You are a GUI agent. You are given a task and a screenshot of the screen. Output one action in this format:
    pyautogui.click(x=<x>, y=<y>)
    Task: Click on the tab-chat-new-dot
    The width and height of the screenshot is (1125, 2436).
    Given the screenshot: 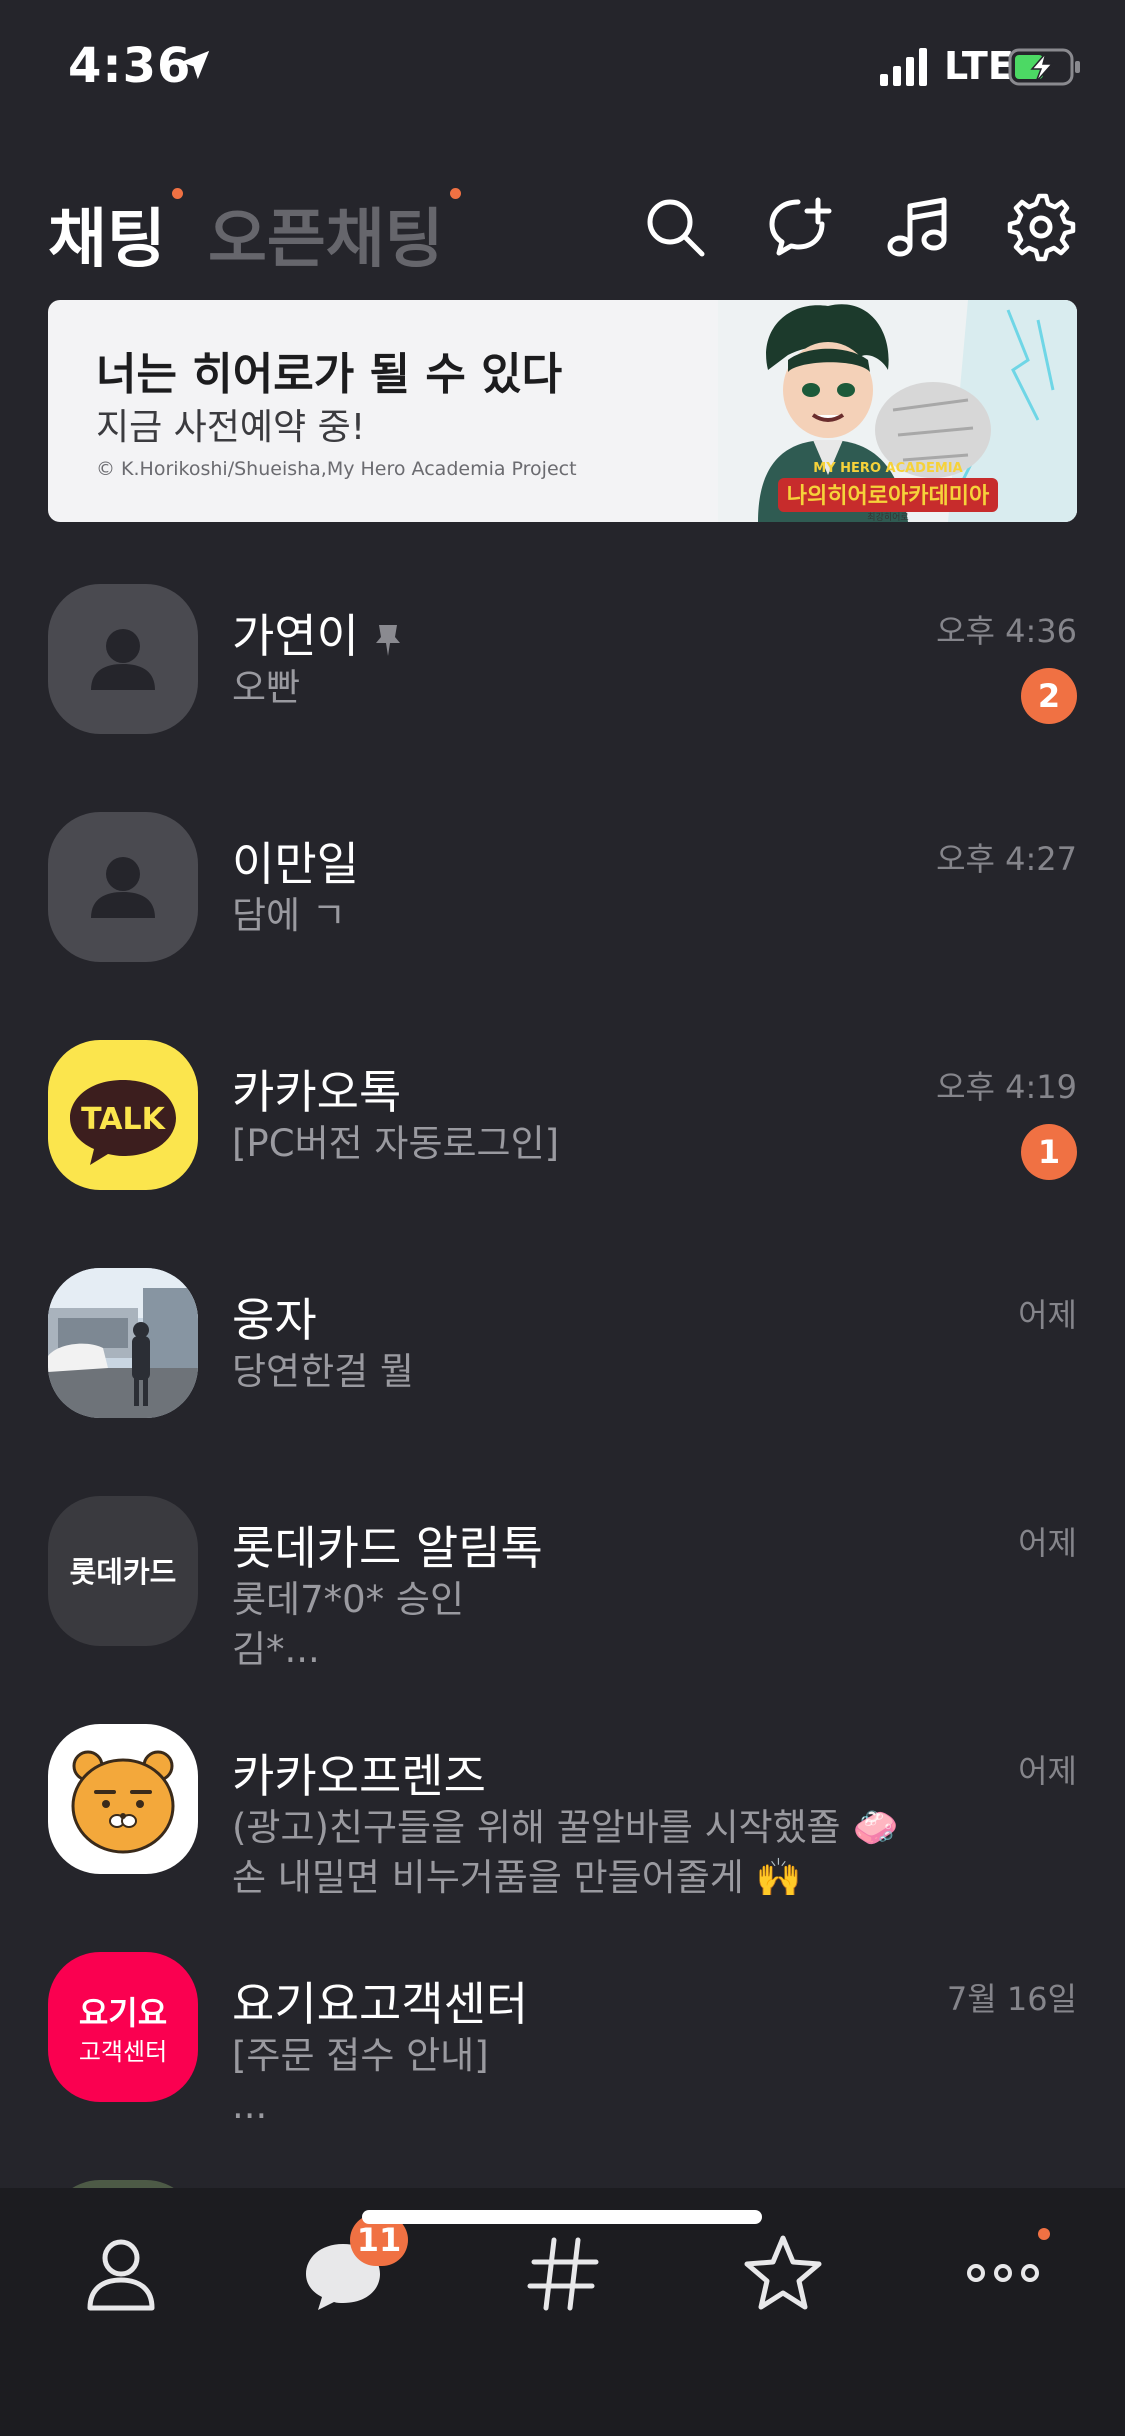 What is the action you would take?
    pyautogui.click(x=177, y=193)
    